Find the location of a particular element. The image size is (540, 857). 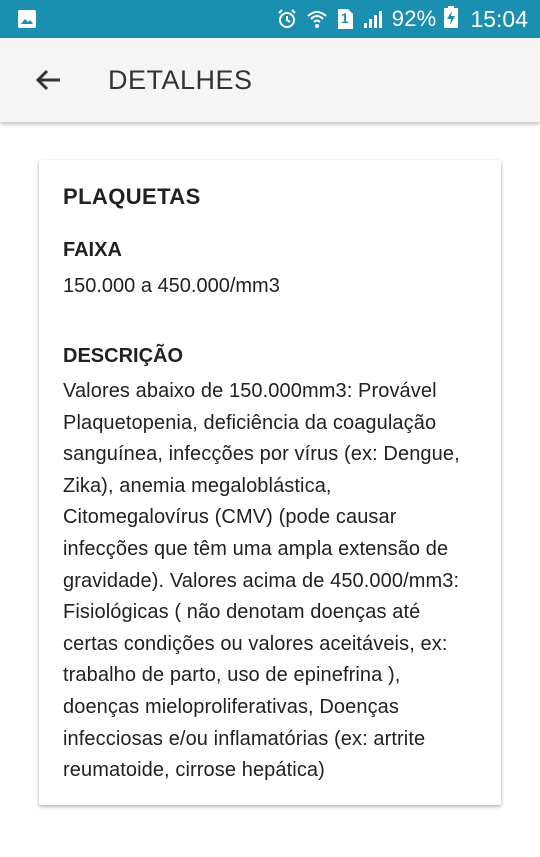

image-icon is located at coordinates (27, 19).